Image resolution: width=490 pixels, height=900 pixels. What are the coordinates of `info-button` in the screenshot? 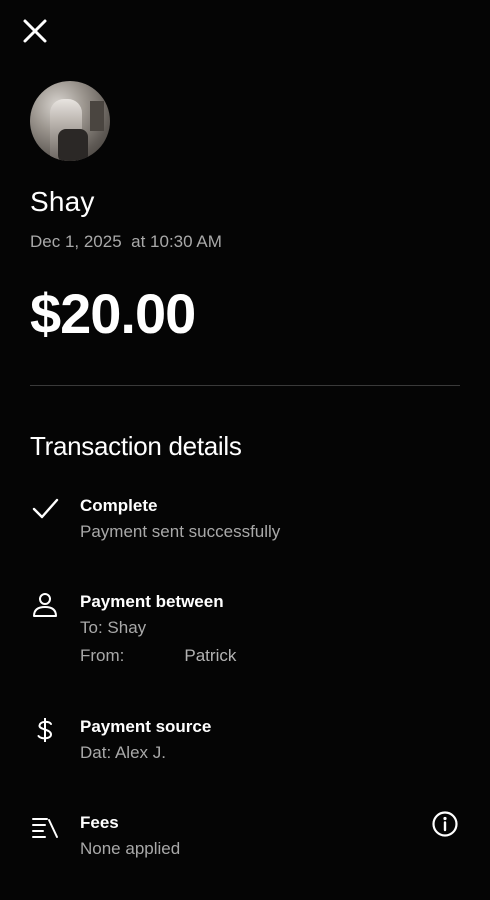 It's located at (445, 824).